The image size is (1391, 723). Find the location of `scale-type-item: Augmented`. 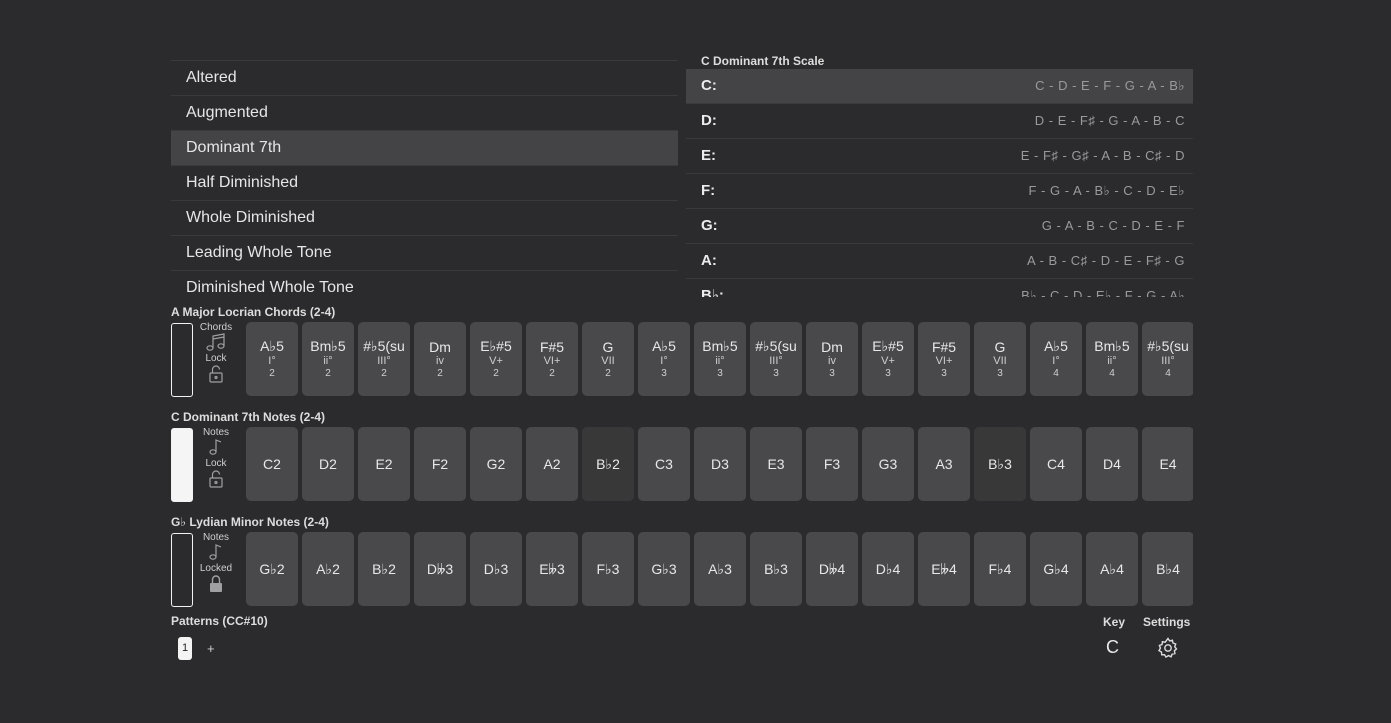

scale-type-item: Augmented is located at coordinates (424, 112).